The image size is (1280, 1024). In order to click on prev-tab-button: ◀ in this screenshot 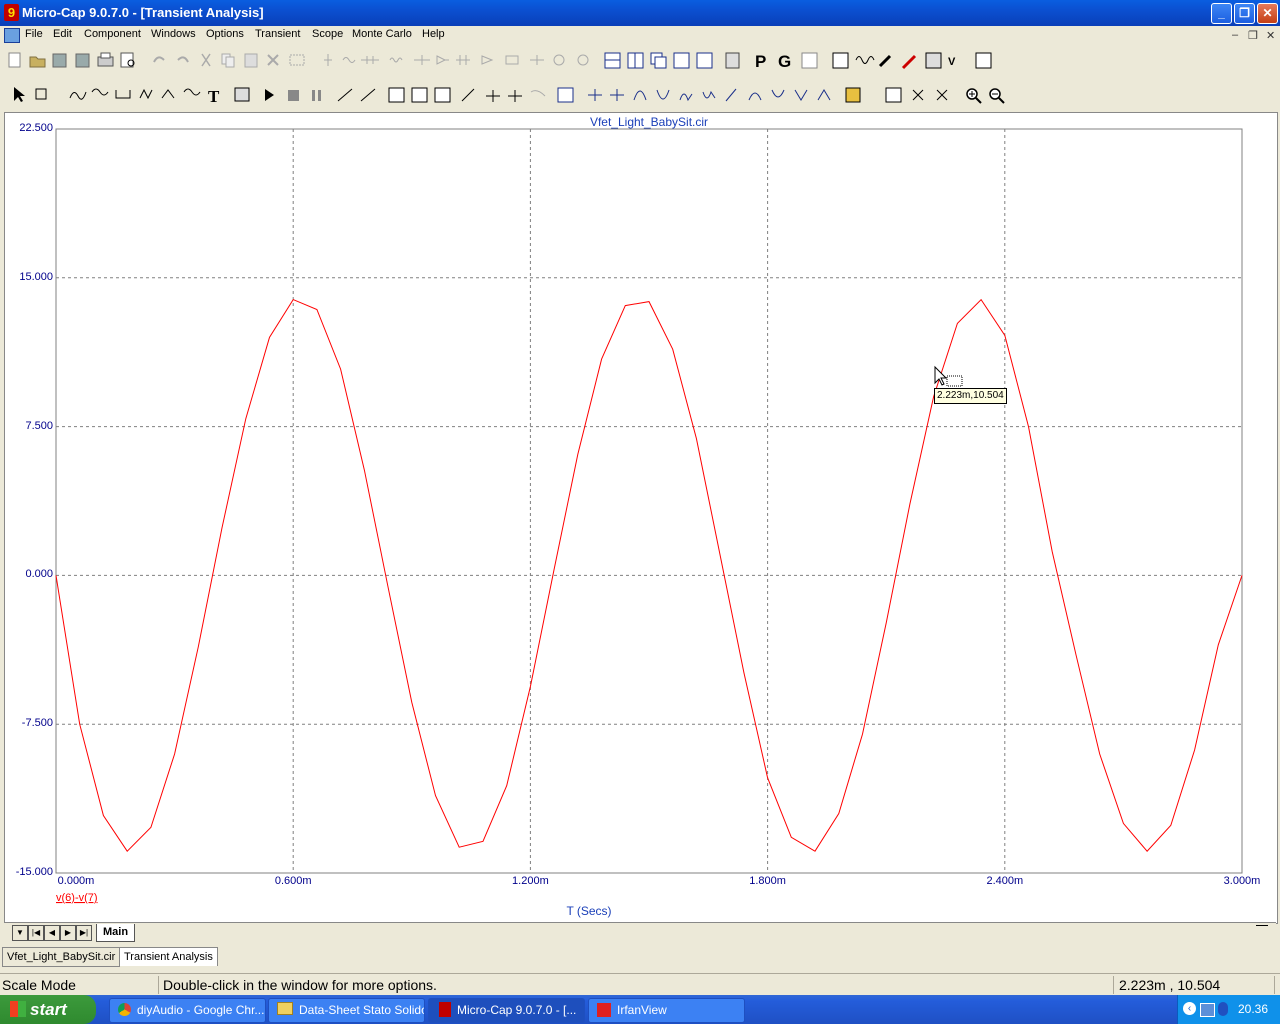, I will do `click(52, 933)`.